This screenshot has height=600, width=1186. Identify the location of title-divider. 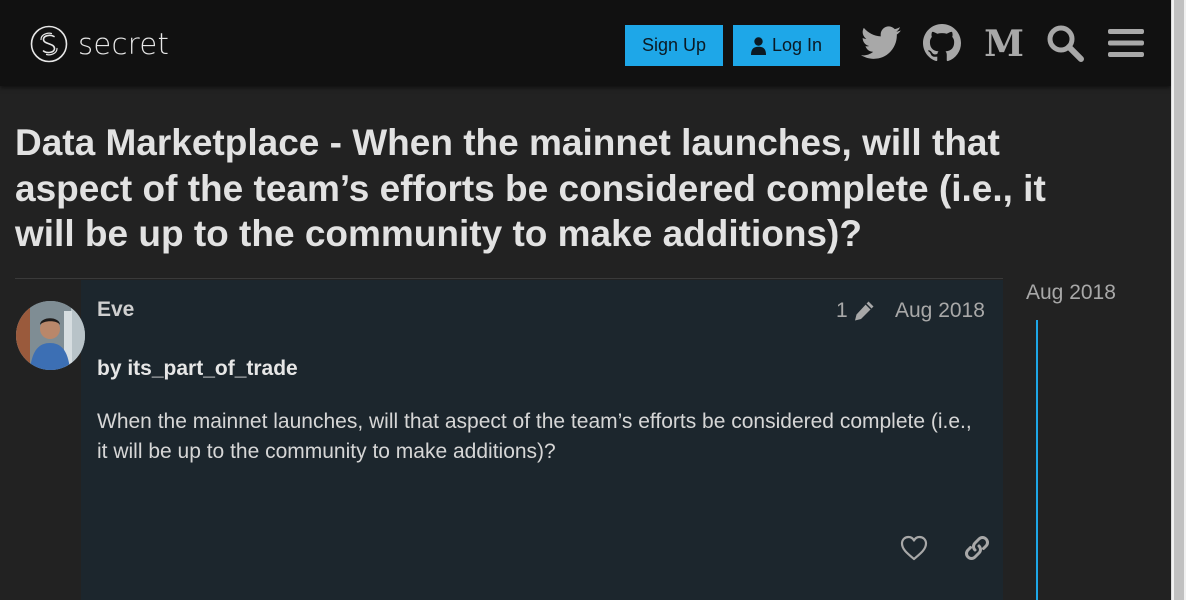
(509, 278).